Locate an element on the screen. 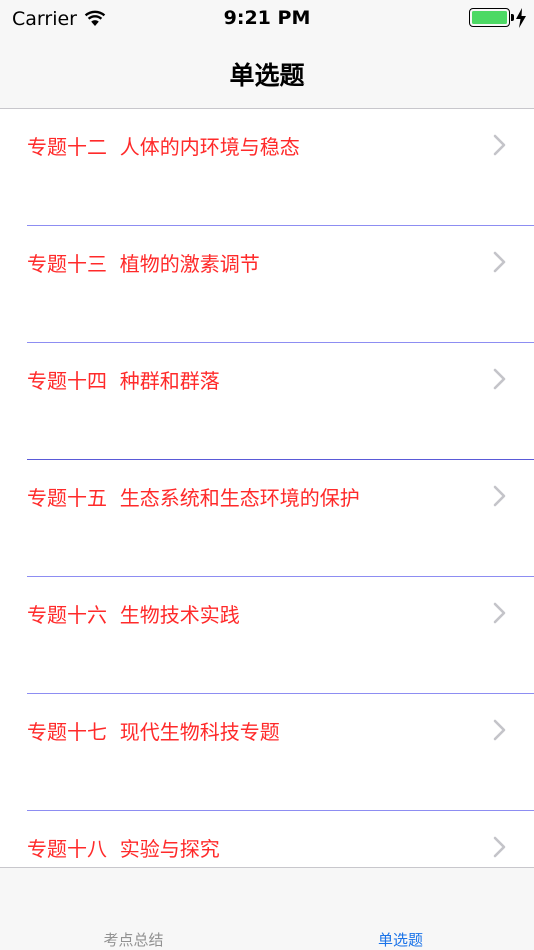 Image resolution: width=534 pixels, height=950 pixels. tab-bar: 考点总结 单选题 is located at coordinates (267, 908).